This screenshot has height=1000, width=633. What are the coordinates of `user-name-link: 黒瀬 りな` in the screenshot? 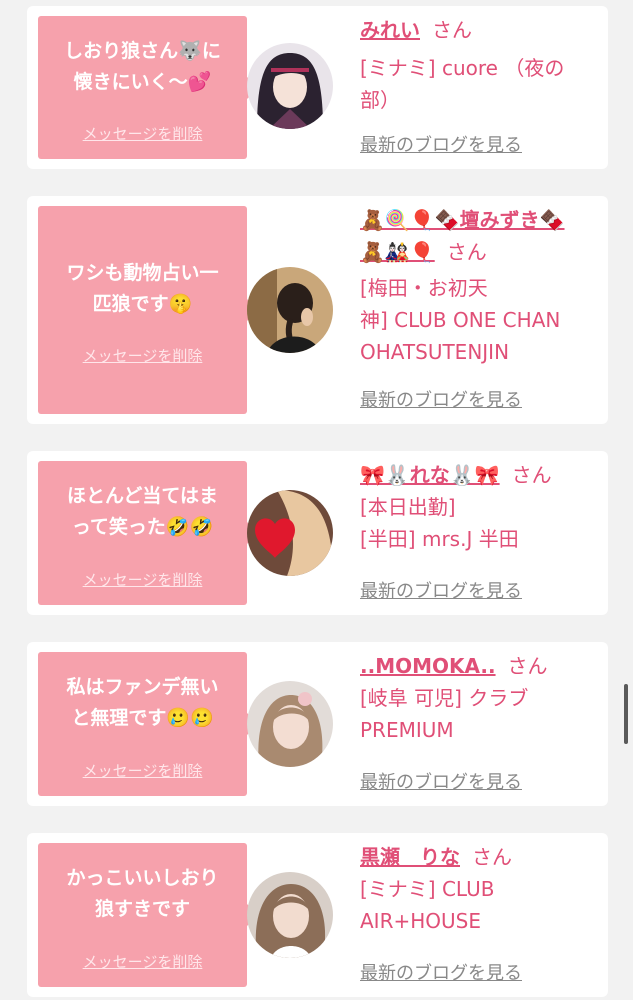 It's located at (410, 857).